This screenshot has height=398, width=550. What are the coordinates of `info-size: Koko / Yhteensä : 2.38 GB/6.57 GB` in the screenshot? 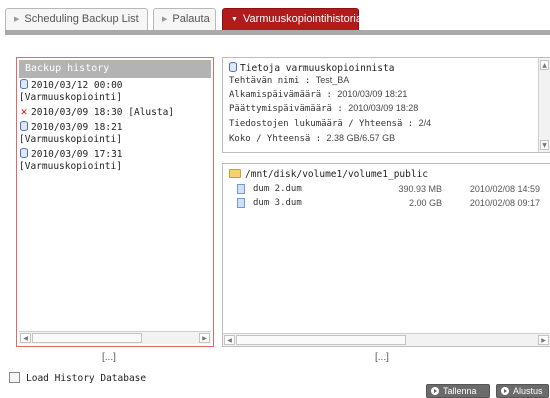 It's located at (312, 138).